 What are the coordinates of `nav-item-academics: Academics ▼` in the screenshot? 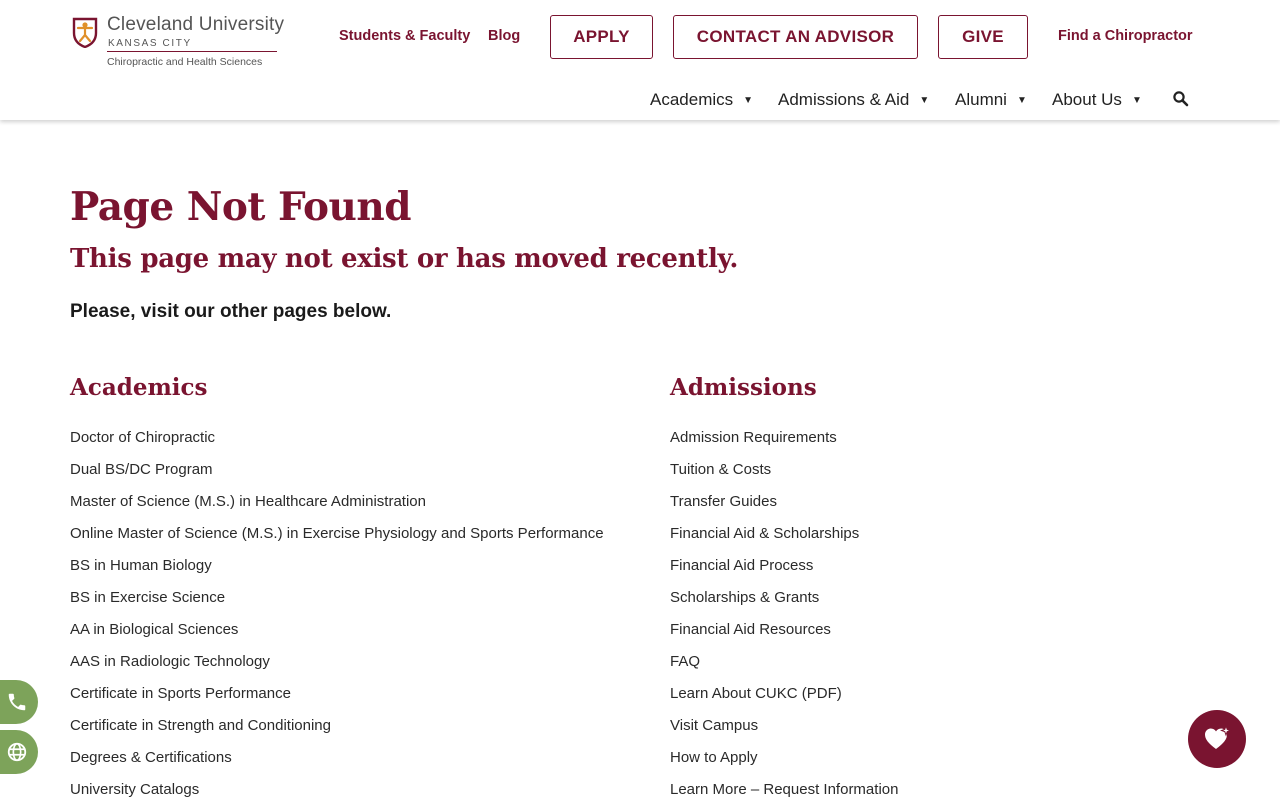 It's located at (701, 100).